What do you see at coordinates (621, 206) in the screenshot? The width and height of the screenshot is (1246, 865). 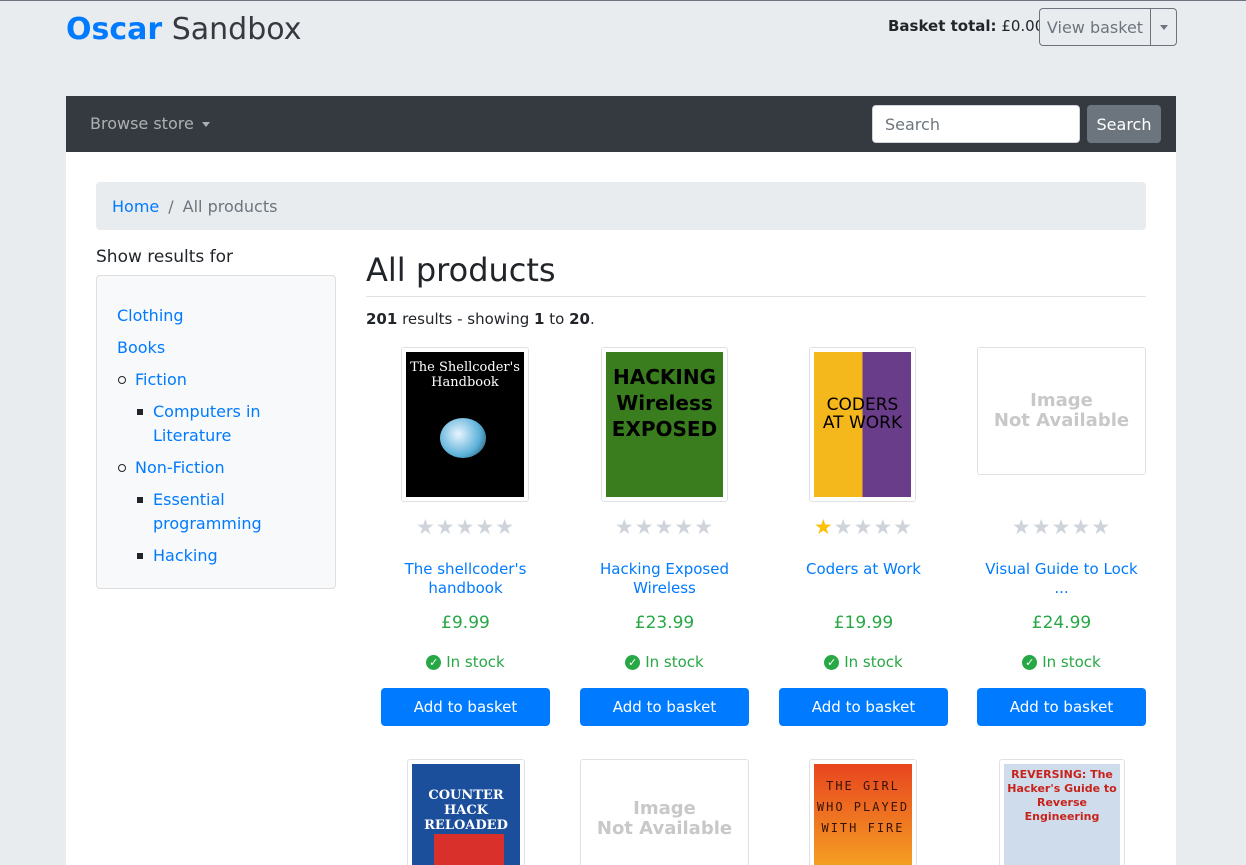 I see `breadcrumb: Home / All products` at bounding box center [621, 206].